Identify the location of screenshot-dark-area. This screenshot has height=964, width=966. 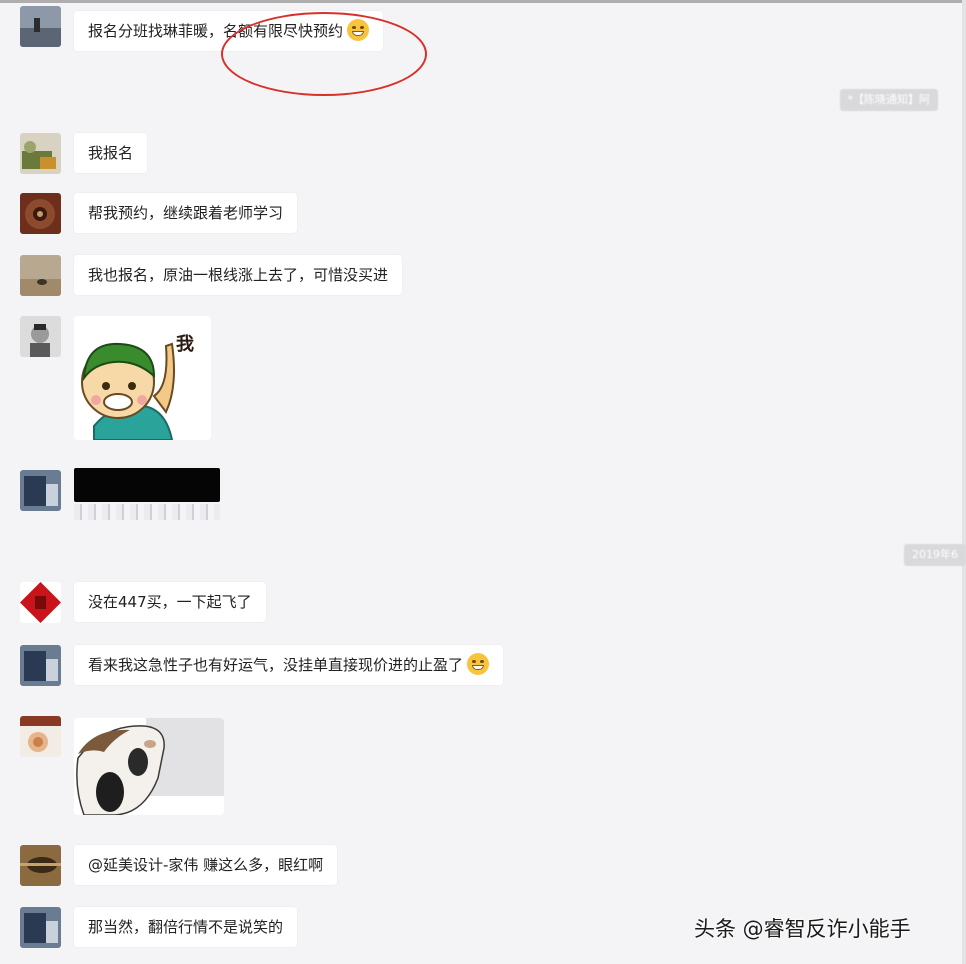
(147, 485).